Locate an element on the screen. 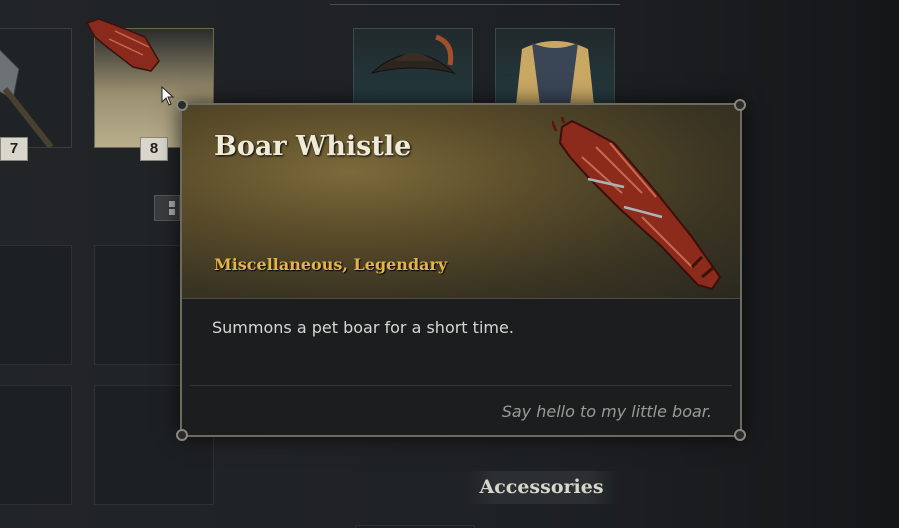 The image size is (899, 528). accessories-section-label: Accessories is located at coordinates (541, 487).